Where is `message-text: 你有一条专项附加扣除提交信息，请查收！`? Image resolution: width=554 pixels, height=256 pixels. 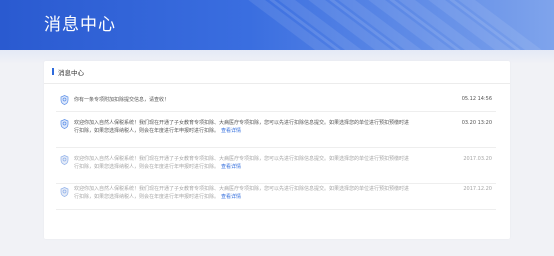 message-text: 你有一条专项附加扣除提交信息，请查收！ is located at coordinates (243, 100).